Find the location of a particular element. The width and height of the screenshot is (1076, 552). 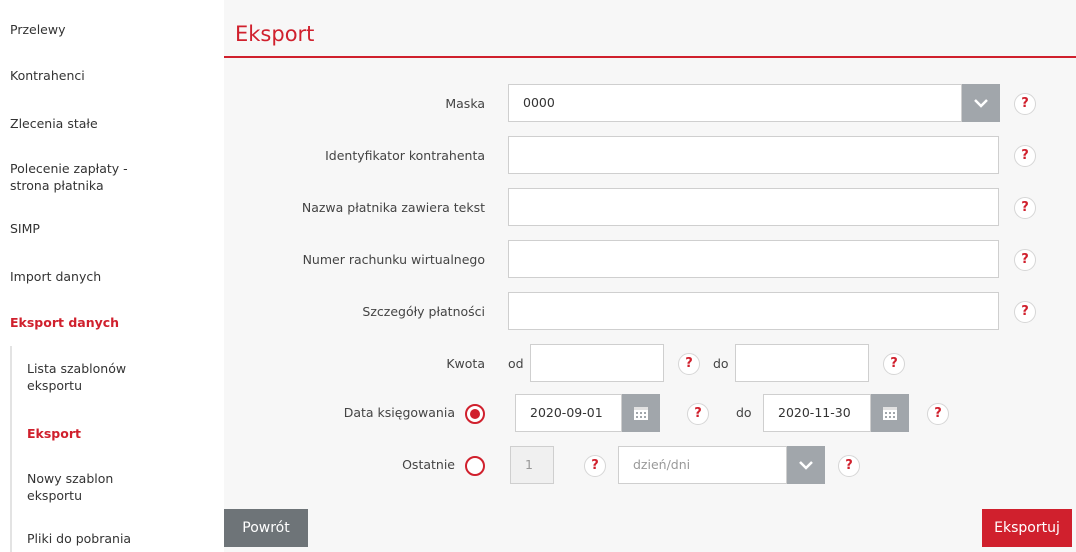

sidebar-subitem-eksport: Eksport is located at coordinates (54, 433).